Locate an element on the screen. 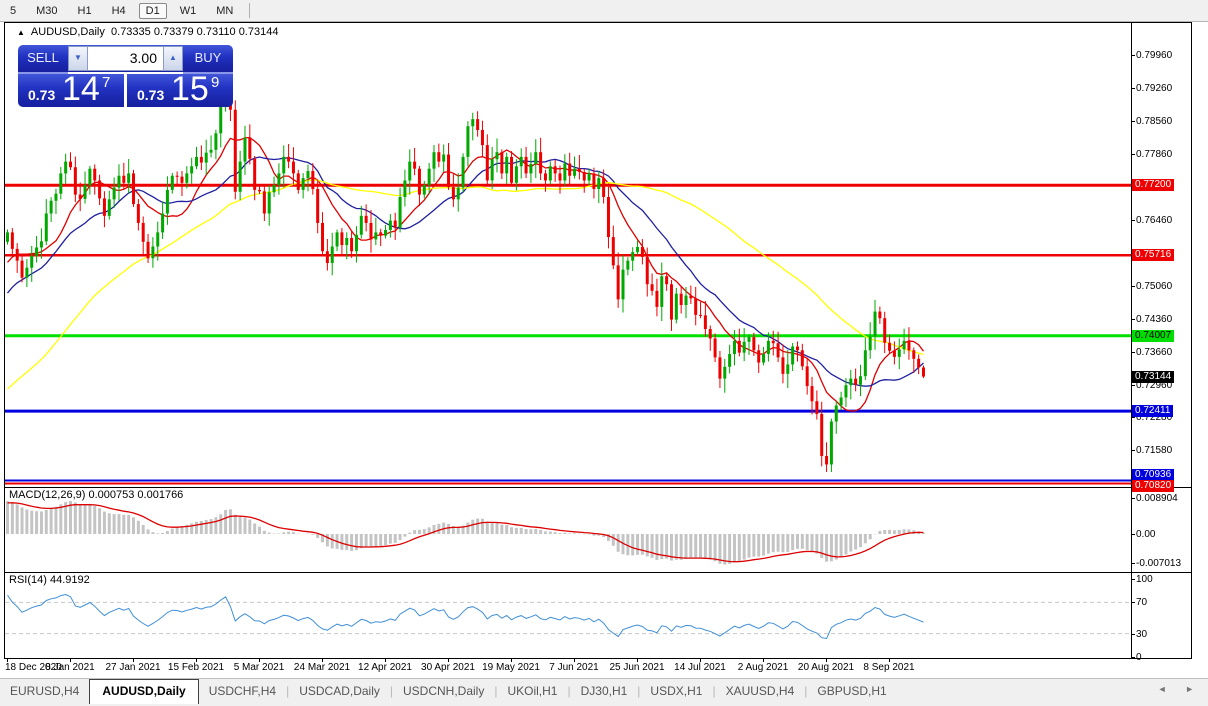 The image size is (1208, 706). date-axis-label: 2 Aug 2021 is located at coordinates (763, 667).